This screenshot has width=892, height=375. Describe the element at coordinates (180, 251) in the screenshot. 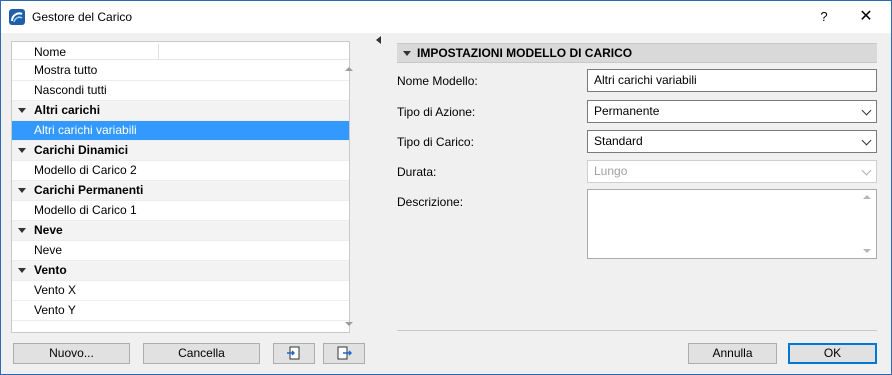

I see `tree-item-row: Neve` at that location.